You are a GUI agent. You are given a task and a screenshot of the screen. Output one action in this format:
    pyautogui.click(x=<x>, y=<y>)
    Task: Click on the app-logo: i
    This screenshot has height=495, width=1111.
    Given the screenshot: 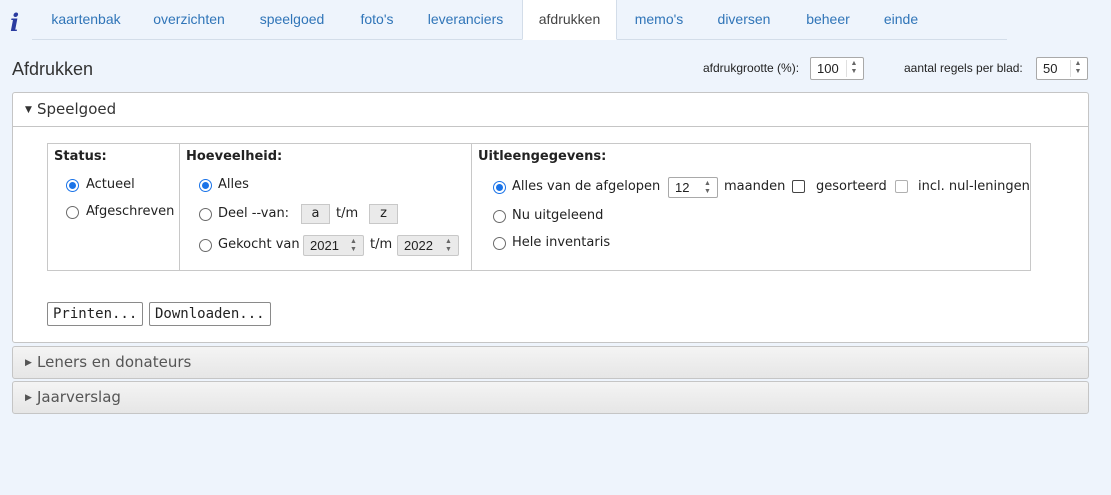 What is the action you would take?
    pyautogui.click(x=15, y=22)
    